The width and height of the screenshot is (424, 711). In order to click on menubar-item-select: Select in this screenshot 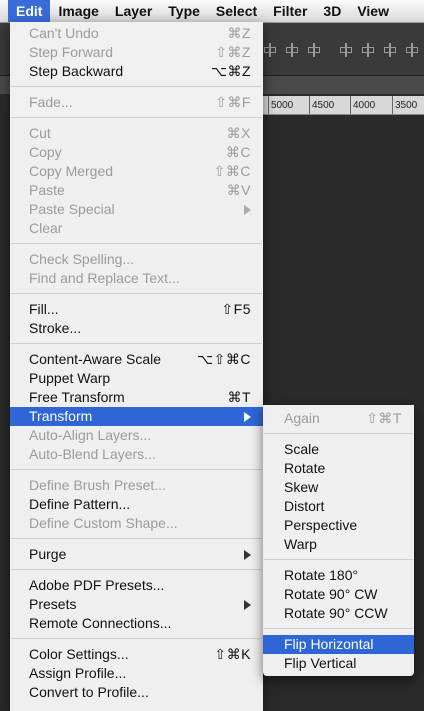, I will do `click(236, 11)`.